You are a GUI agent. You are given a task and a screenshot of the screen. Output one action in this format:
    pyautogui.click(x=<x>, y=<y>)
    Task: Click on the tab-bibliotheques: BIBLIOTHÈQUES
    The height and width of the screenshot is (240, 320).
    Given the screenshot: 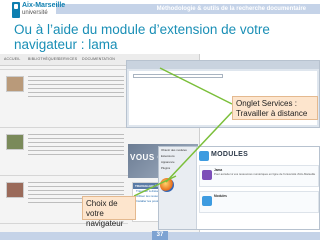 What is the action you would take?
    pyautogui.click(x=43, y=59)
    